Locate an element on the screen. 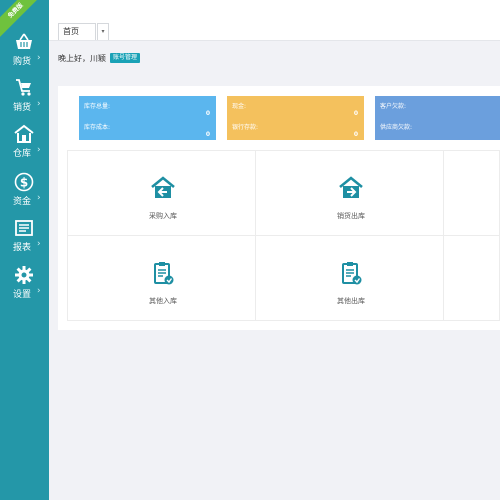  stat-card-debts: 客户欠款: 供应商欠款: is located at coordinates (437, 118).